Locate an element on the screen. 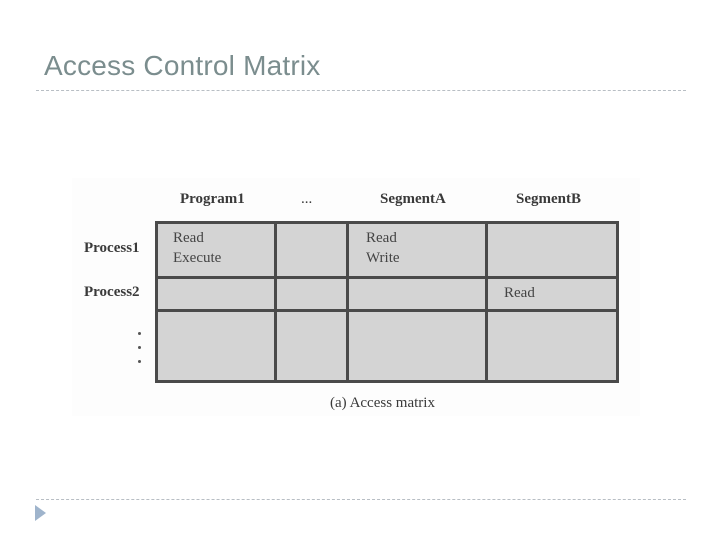  bullet-arrow-icon is located at coordinates (40, 513).